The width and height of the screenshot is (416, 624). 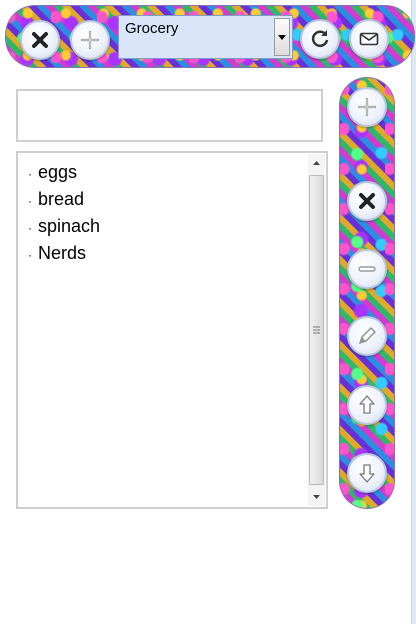 I want to click on list-scrollbar, so click(x=316, y=330).